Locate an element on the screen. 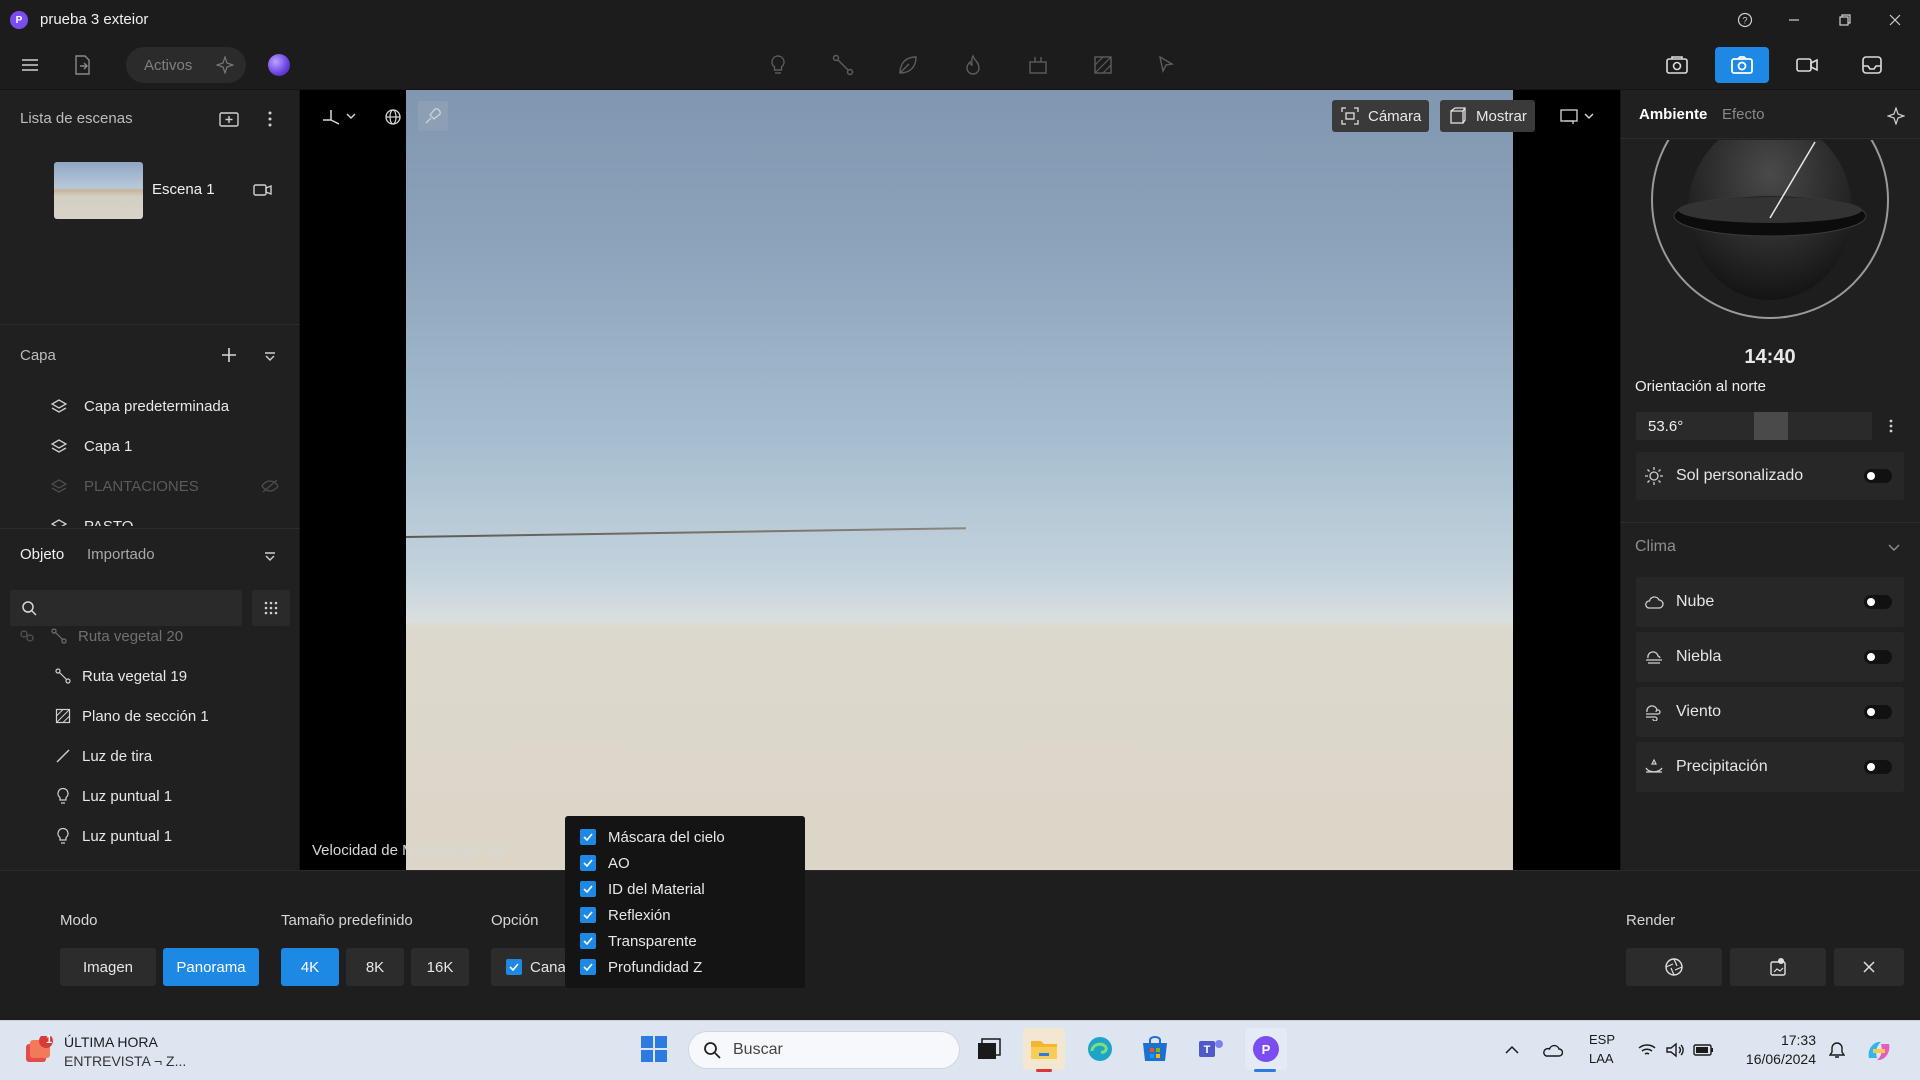 The height and width of the screenshot is (1080, 1920). channel-option: Reflexión is located at coordinates (685, 915).